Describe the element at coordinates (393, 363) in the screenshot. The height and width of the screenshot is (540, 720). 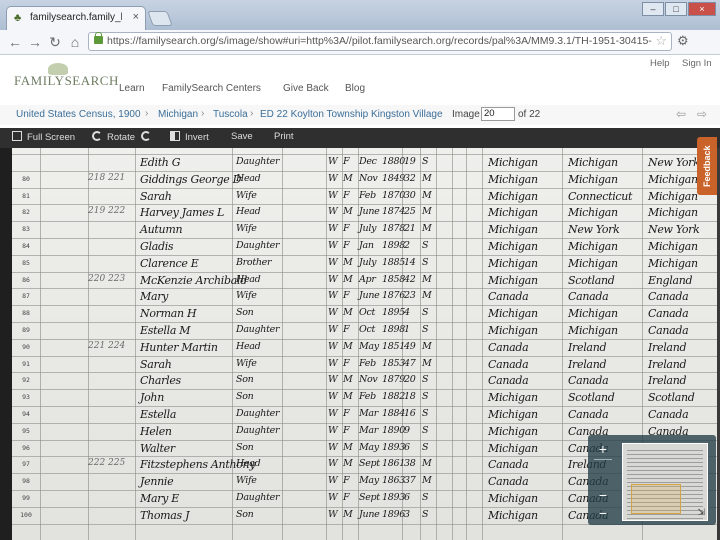
I see `census-cell-year: 1853` at that location.